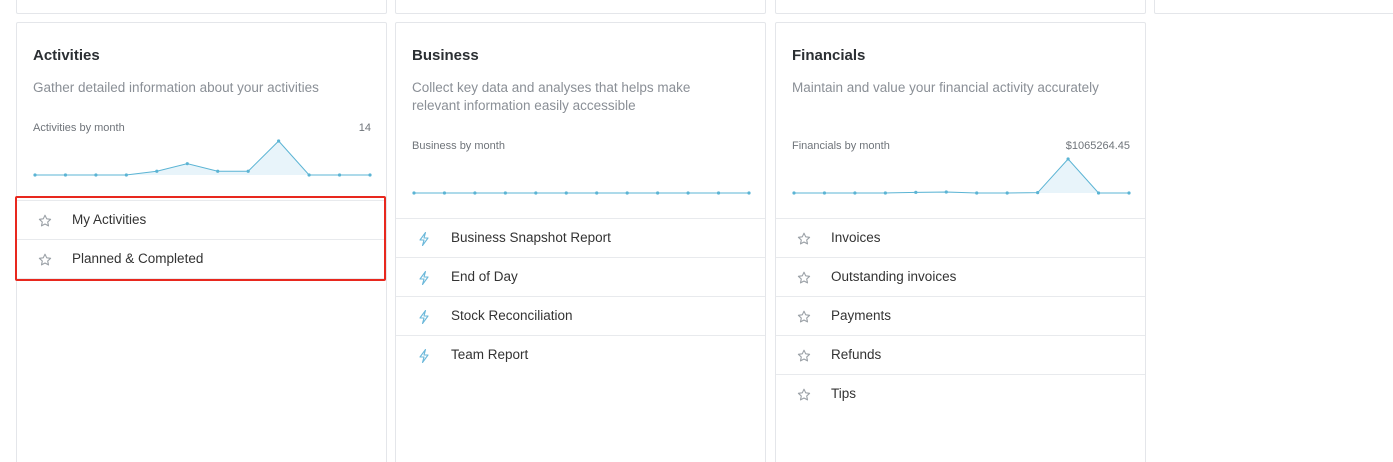  Describe the element at coordinates (844, 393) in the screenshot. I see `list-item-label: Tips` at that location.